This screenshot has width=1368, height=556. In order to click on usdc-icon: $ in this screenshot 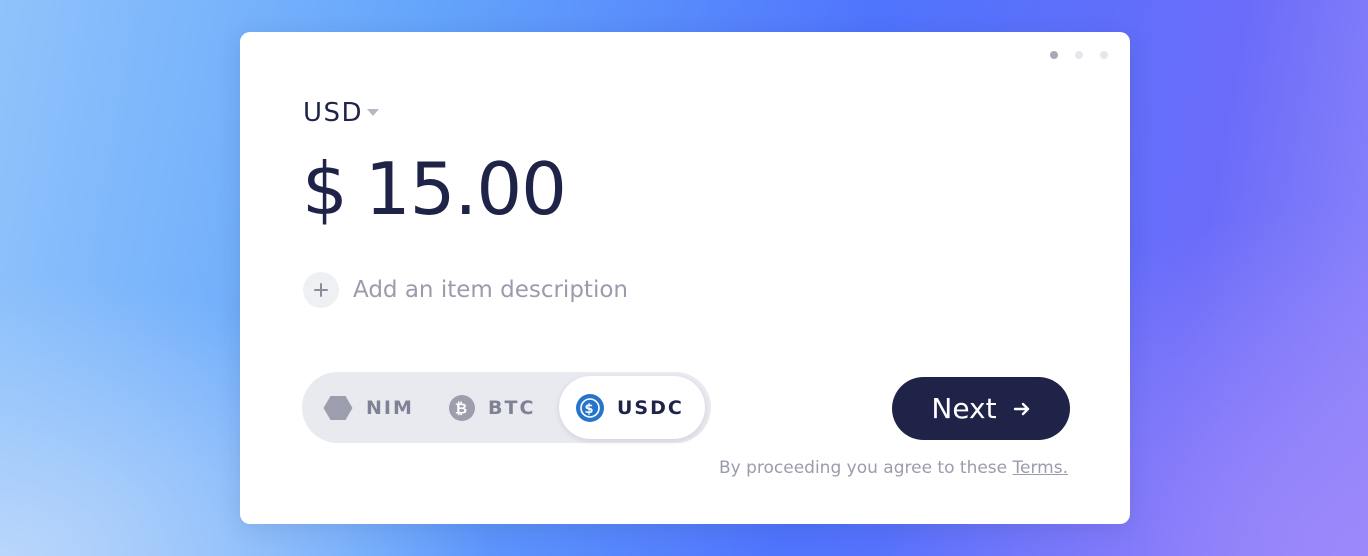, I will do `click(590, 407)`.